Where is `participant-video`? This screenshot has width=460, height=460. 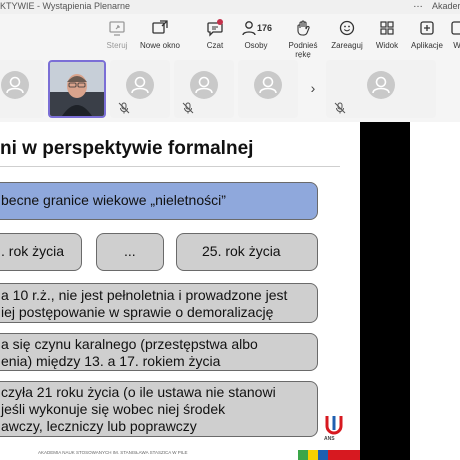
participant-video is located at coordinates (77, 89).